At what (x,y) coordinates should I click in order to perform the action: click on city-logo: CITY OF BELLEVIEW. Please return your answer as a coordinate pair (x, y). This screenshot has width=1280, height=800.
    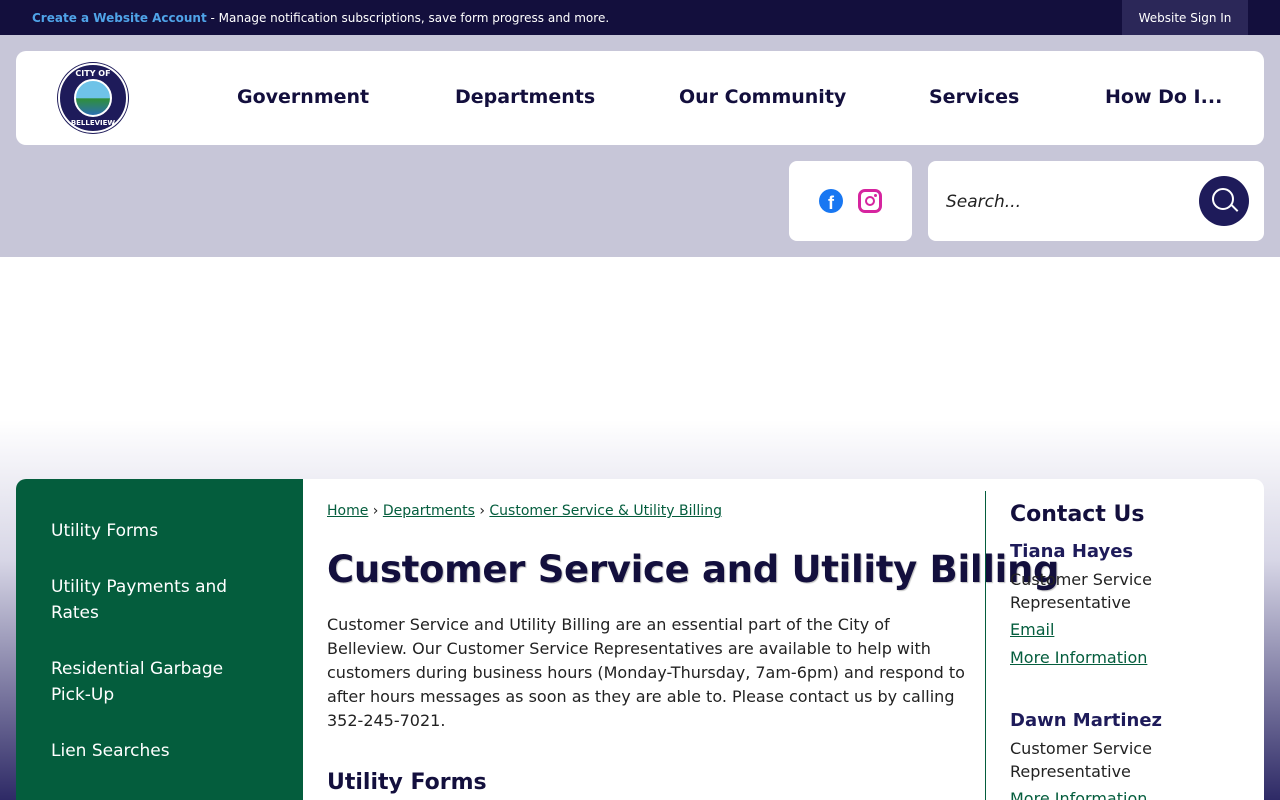
    Looking at the image, I should click on (93, 98).